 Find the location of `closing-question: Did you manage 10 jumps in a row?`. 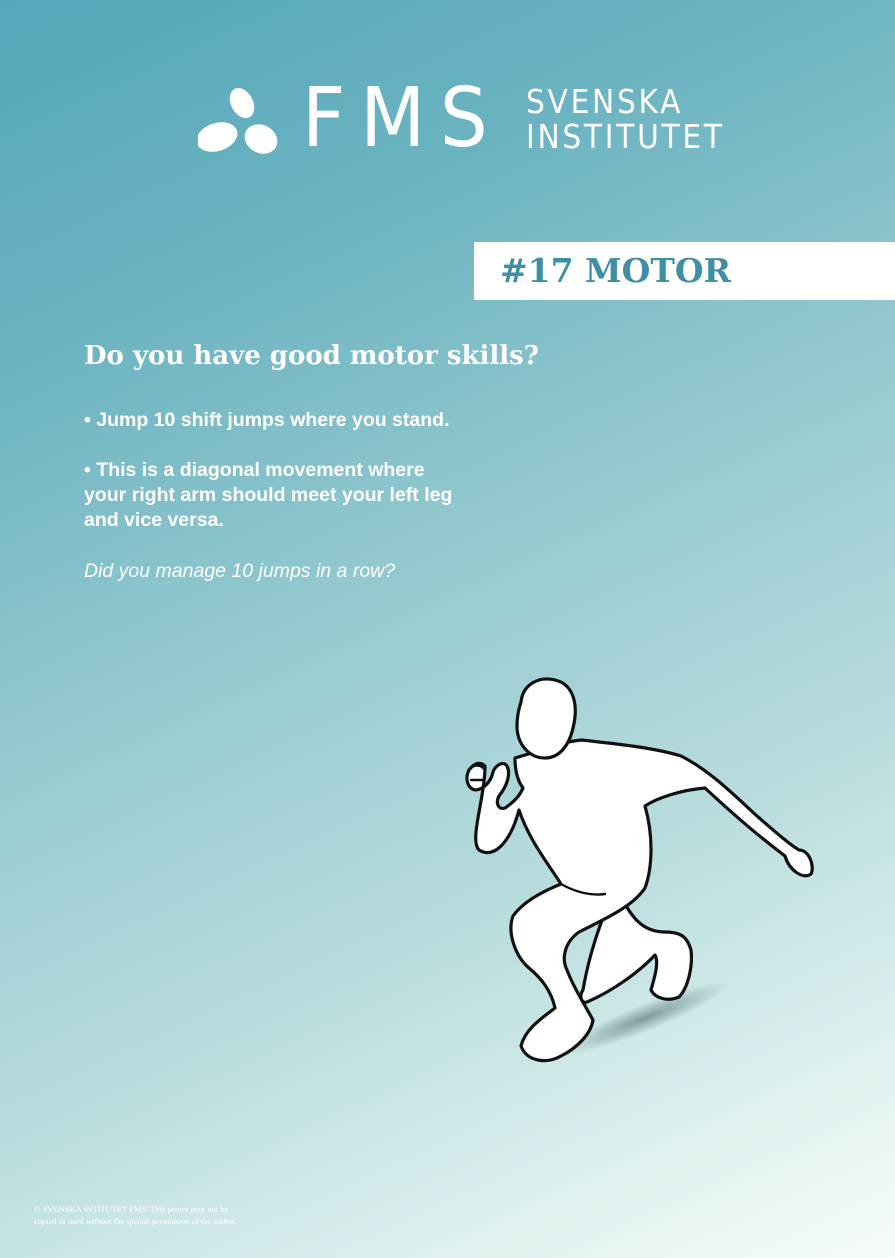

closing-question: Did you manage 10 jumps in a row? is located at coordinates (240, 571).